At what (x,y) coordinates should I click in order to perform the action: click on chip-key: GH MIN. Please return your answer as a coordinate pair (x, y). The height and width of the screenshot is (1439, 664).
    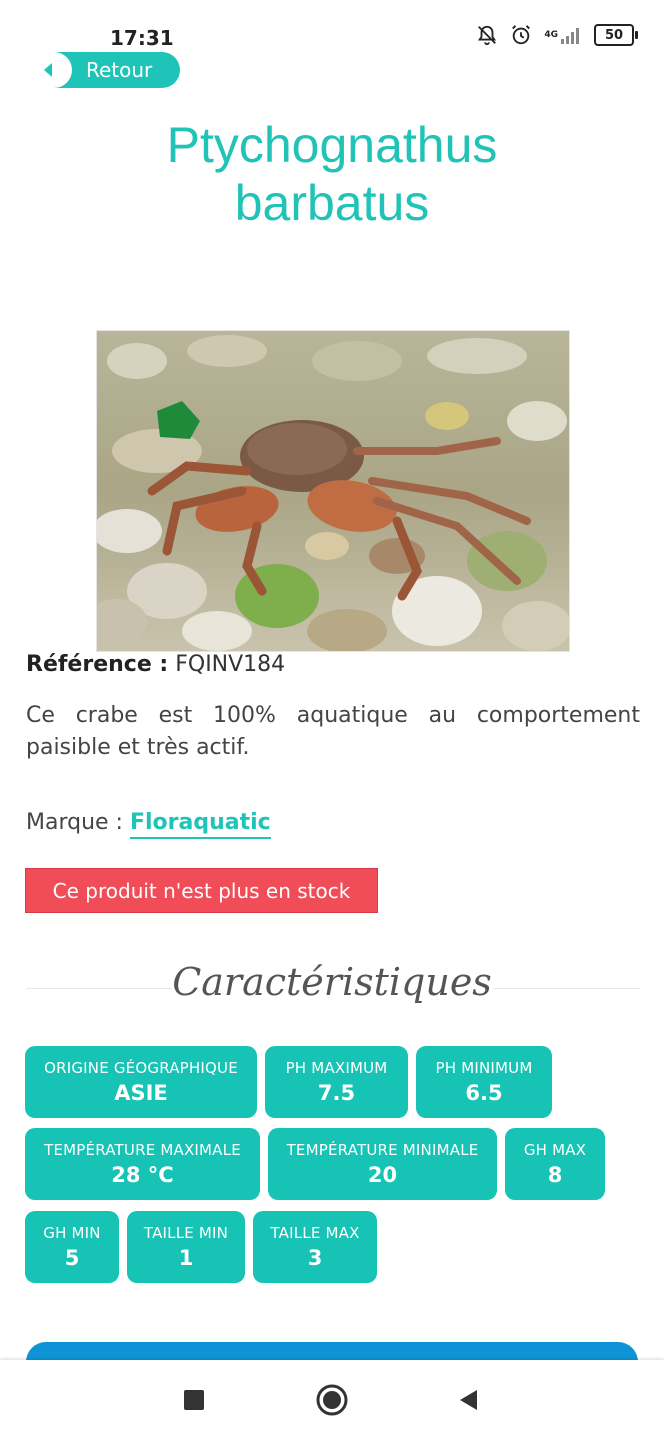
    Looking at the image, I should click on (72, 1233).